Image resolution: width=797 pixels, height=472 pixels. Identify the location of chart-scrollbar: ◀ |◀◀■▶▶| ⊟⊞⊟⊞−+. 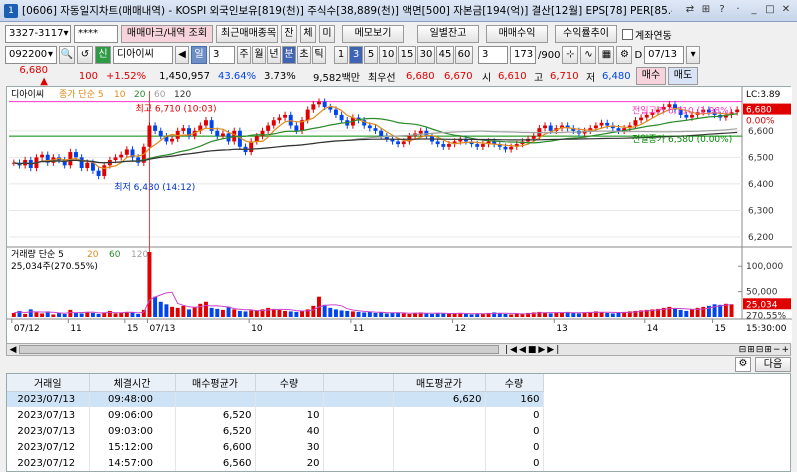
(398, 349).